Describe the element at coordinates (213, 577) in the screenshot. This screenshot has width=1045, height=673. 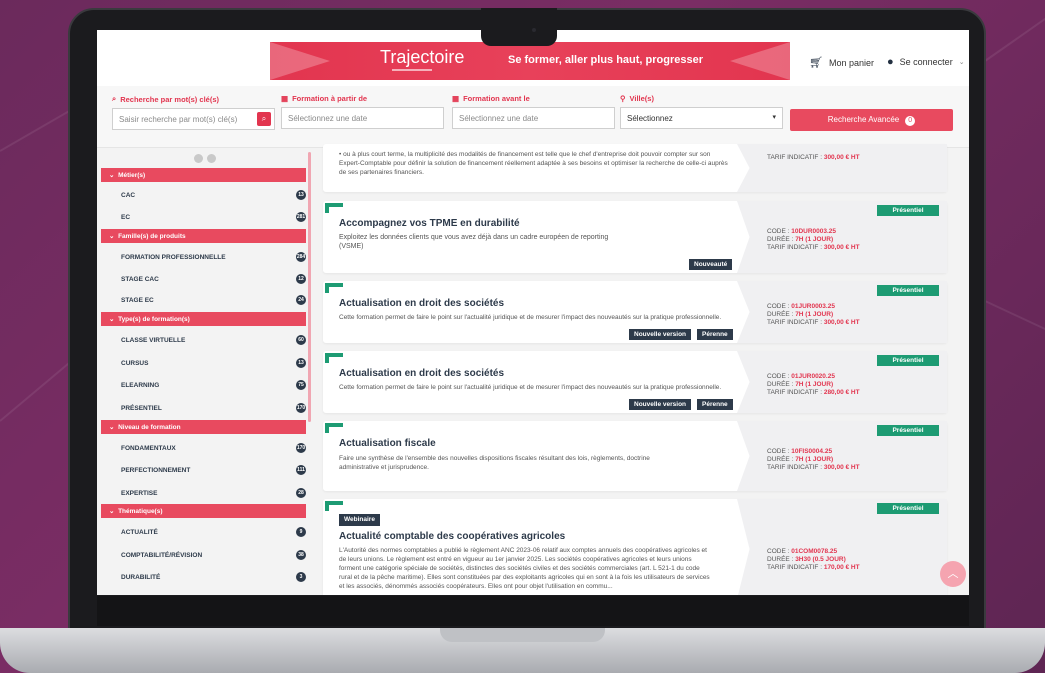
I see `filter-item-durabilite: DURABILITÉ 3` at that location.